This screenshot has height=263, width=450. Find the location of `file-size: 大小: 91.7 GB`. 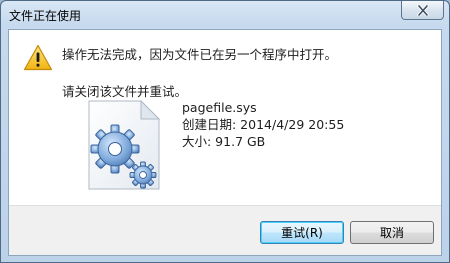

file-size: 大小: 91.7 GB is located at coordinates (224, 141).